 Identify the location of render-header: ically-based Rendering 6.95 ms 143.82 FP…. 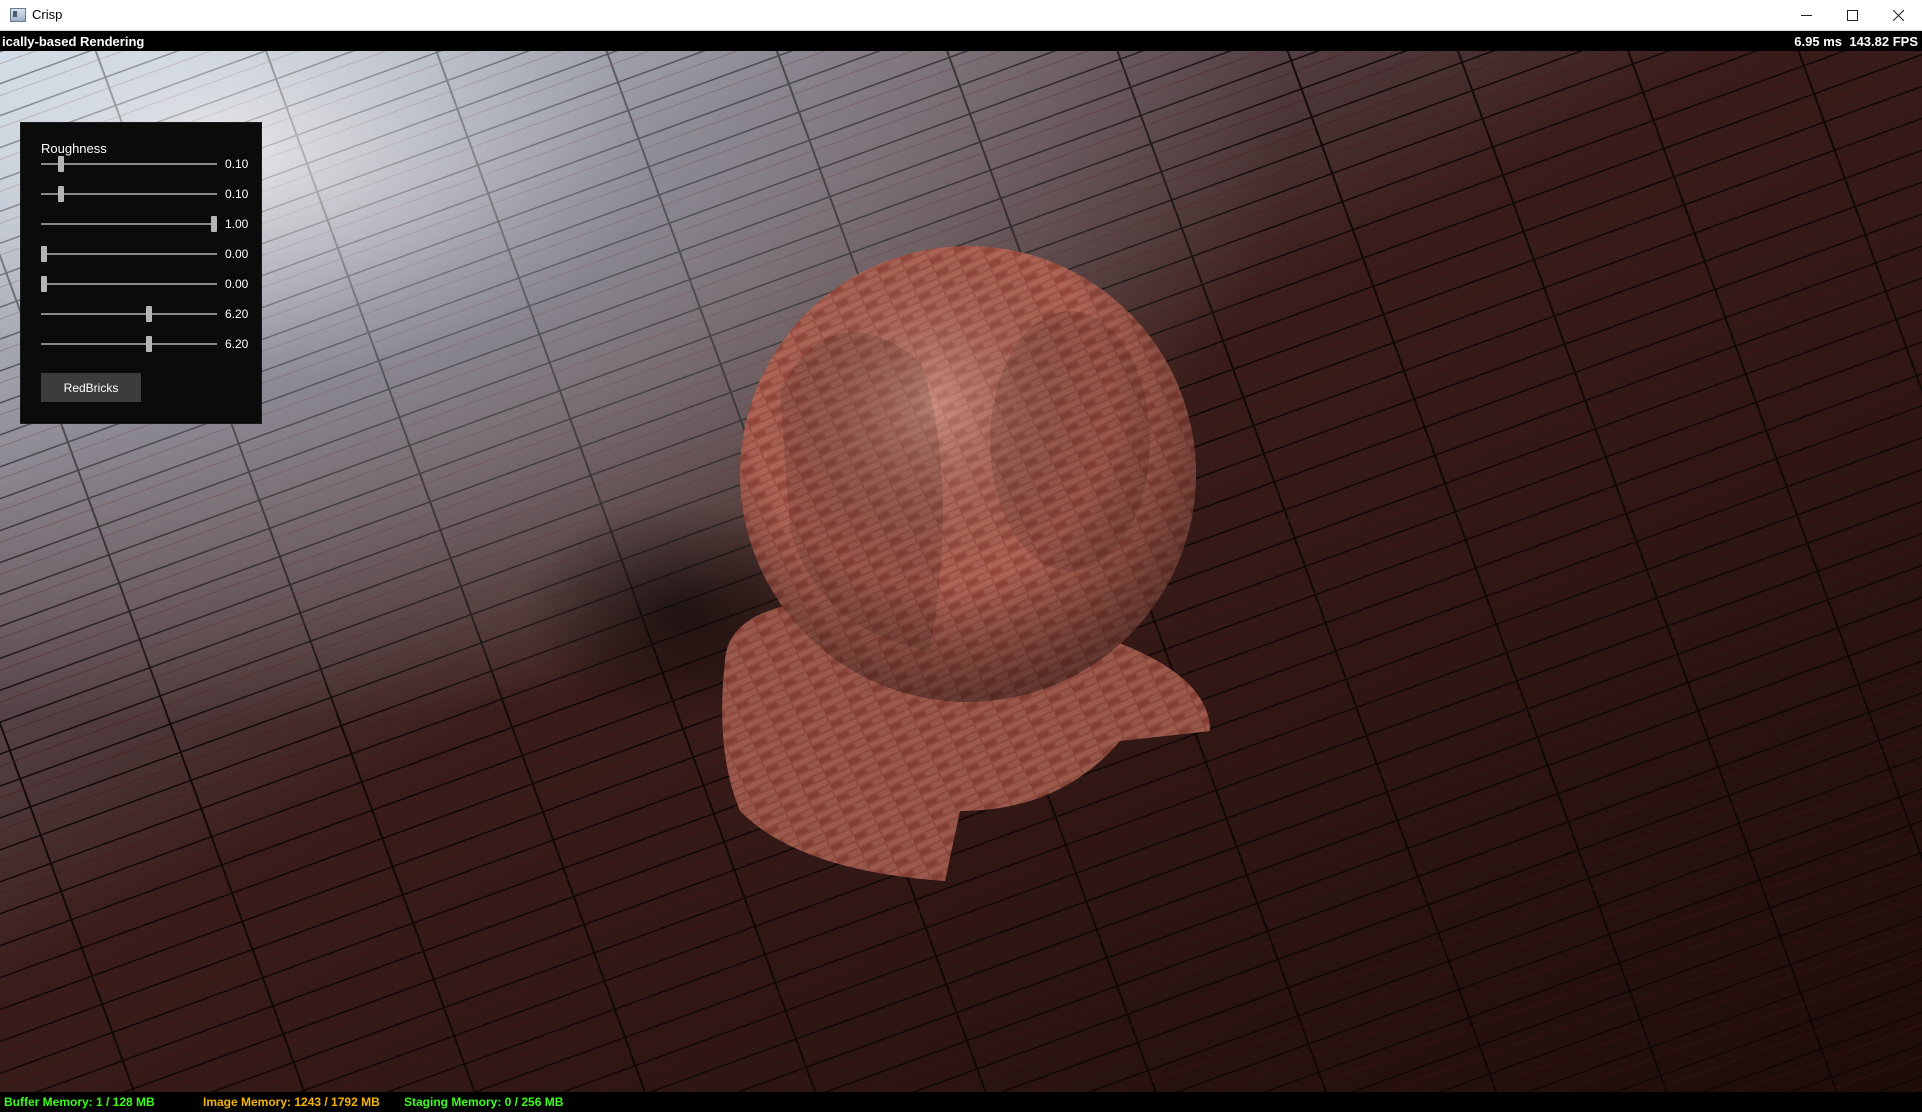
(961, 41).